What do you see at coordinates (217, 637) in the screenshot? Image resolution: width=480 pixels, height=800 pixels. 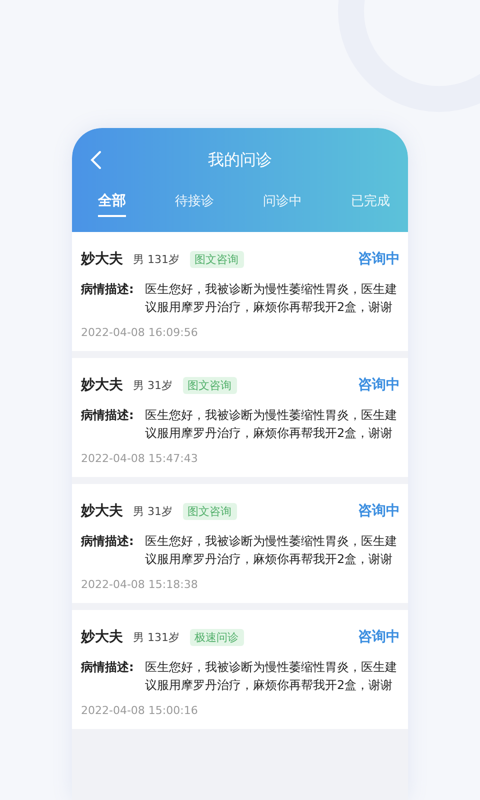 I see `consult-type-tag: 极速问诊` at bounding box center [217, 637].